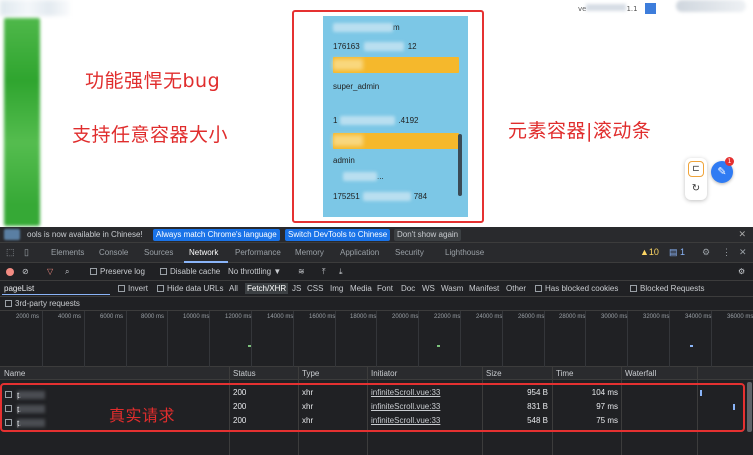 Image resolution: width=753 pixels, height=455 pixels. Describe the element at coordinates (464, 252) in the screenshot. I see `tab-lighthouse: Lighthouse` at that location.